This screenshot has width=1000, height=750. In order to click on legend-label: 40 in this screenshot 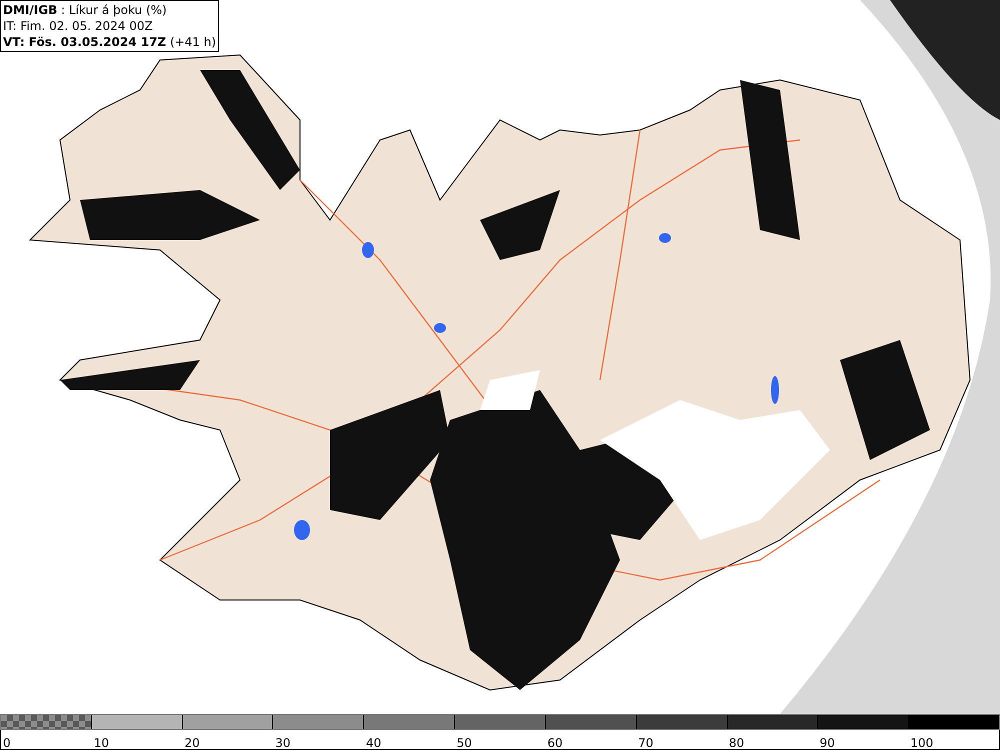, I will do `click(373, 743)`.